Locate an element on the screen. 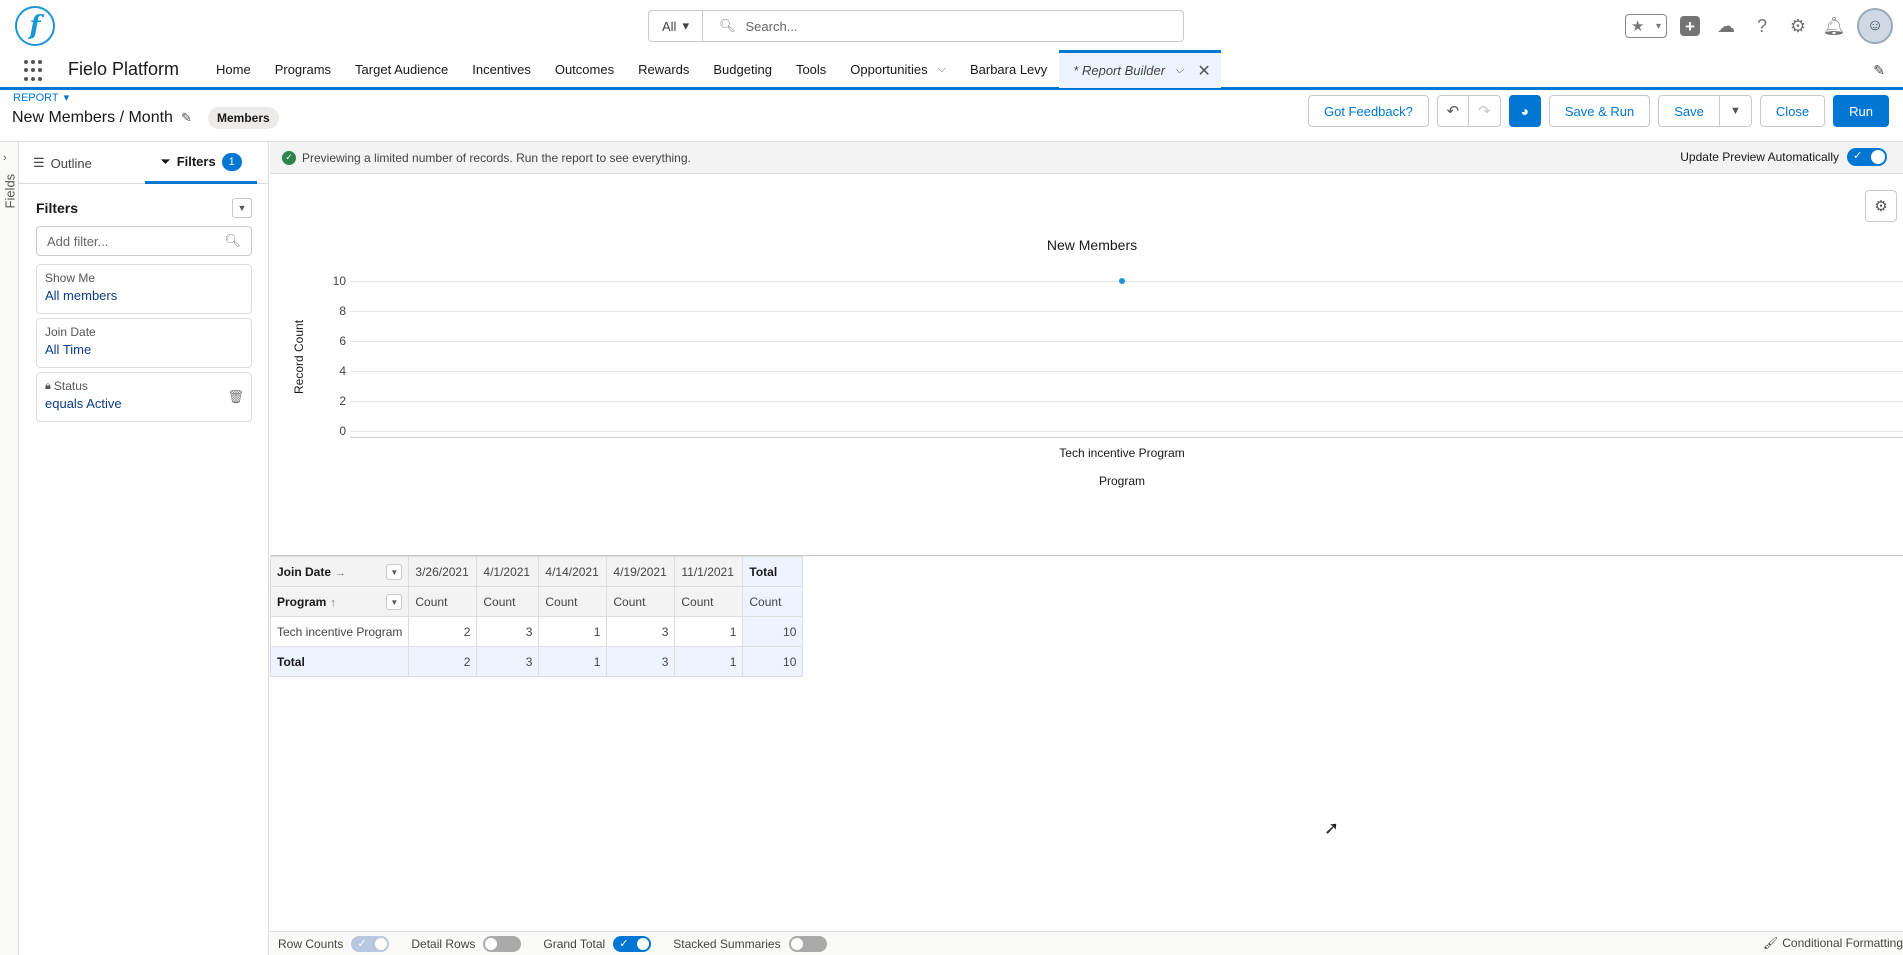 This screenshot has width=1903, height=955. grand-total-option: Grand Total ✓ is located at coordinates (597, 943).